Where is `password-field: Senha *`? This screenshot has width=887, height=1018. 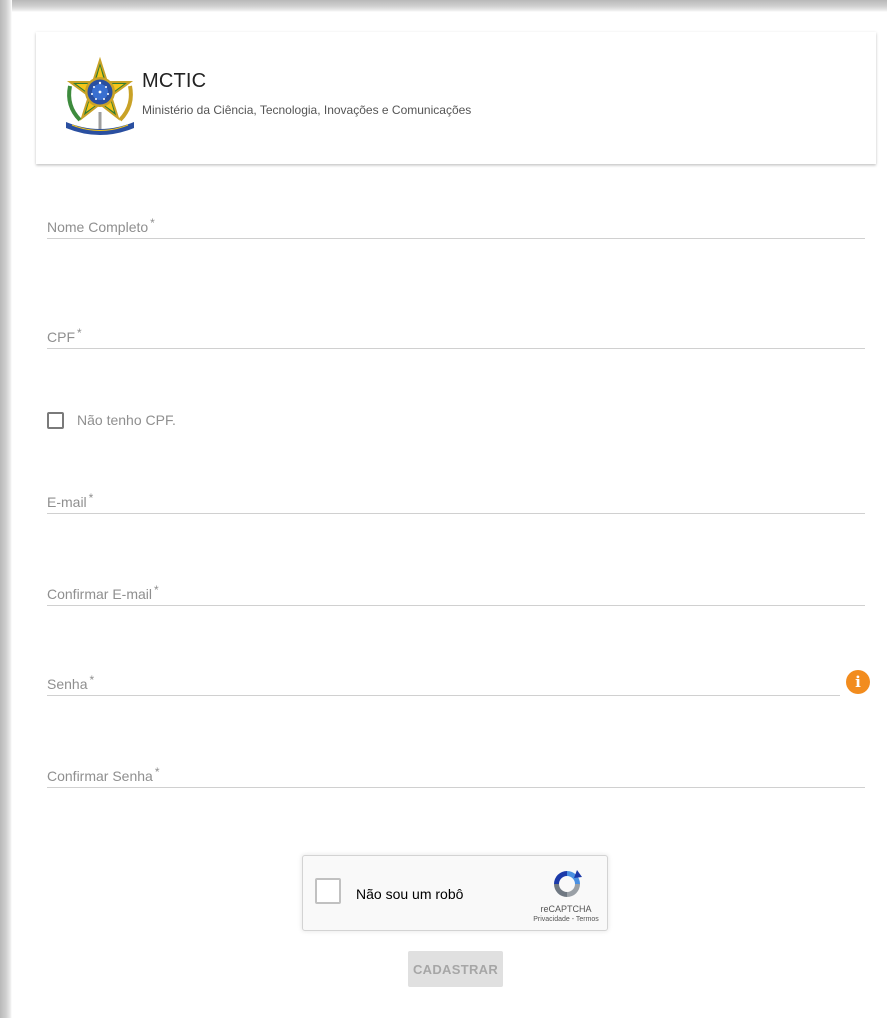
password-field: Senha * is located at coordinates (443, 682).